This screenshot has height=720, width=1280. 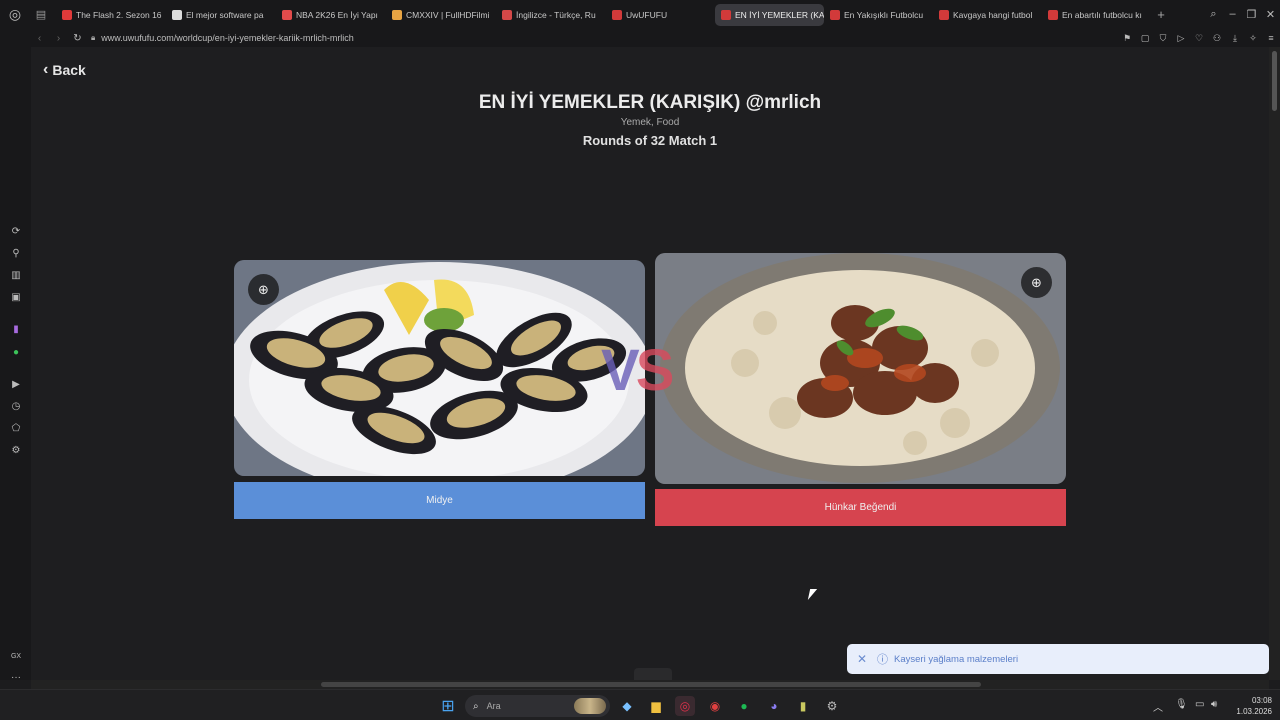 I want to click on browser-tab: UwUFUFU, so click(x=660, y=15).